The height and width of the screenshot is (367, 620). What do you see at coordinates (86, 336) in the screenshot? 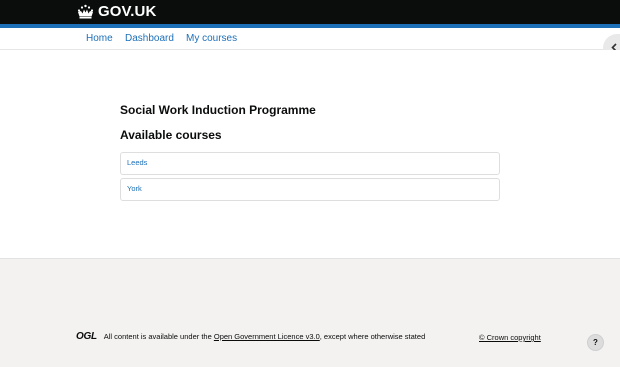
I see `ogl-logo: OGL` at bounding box center [86, 336].